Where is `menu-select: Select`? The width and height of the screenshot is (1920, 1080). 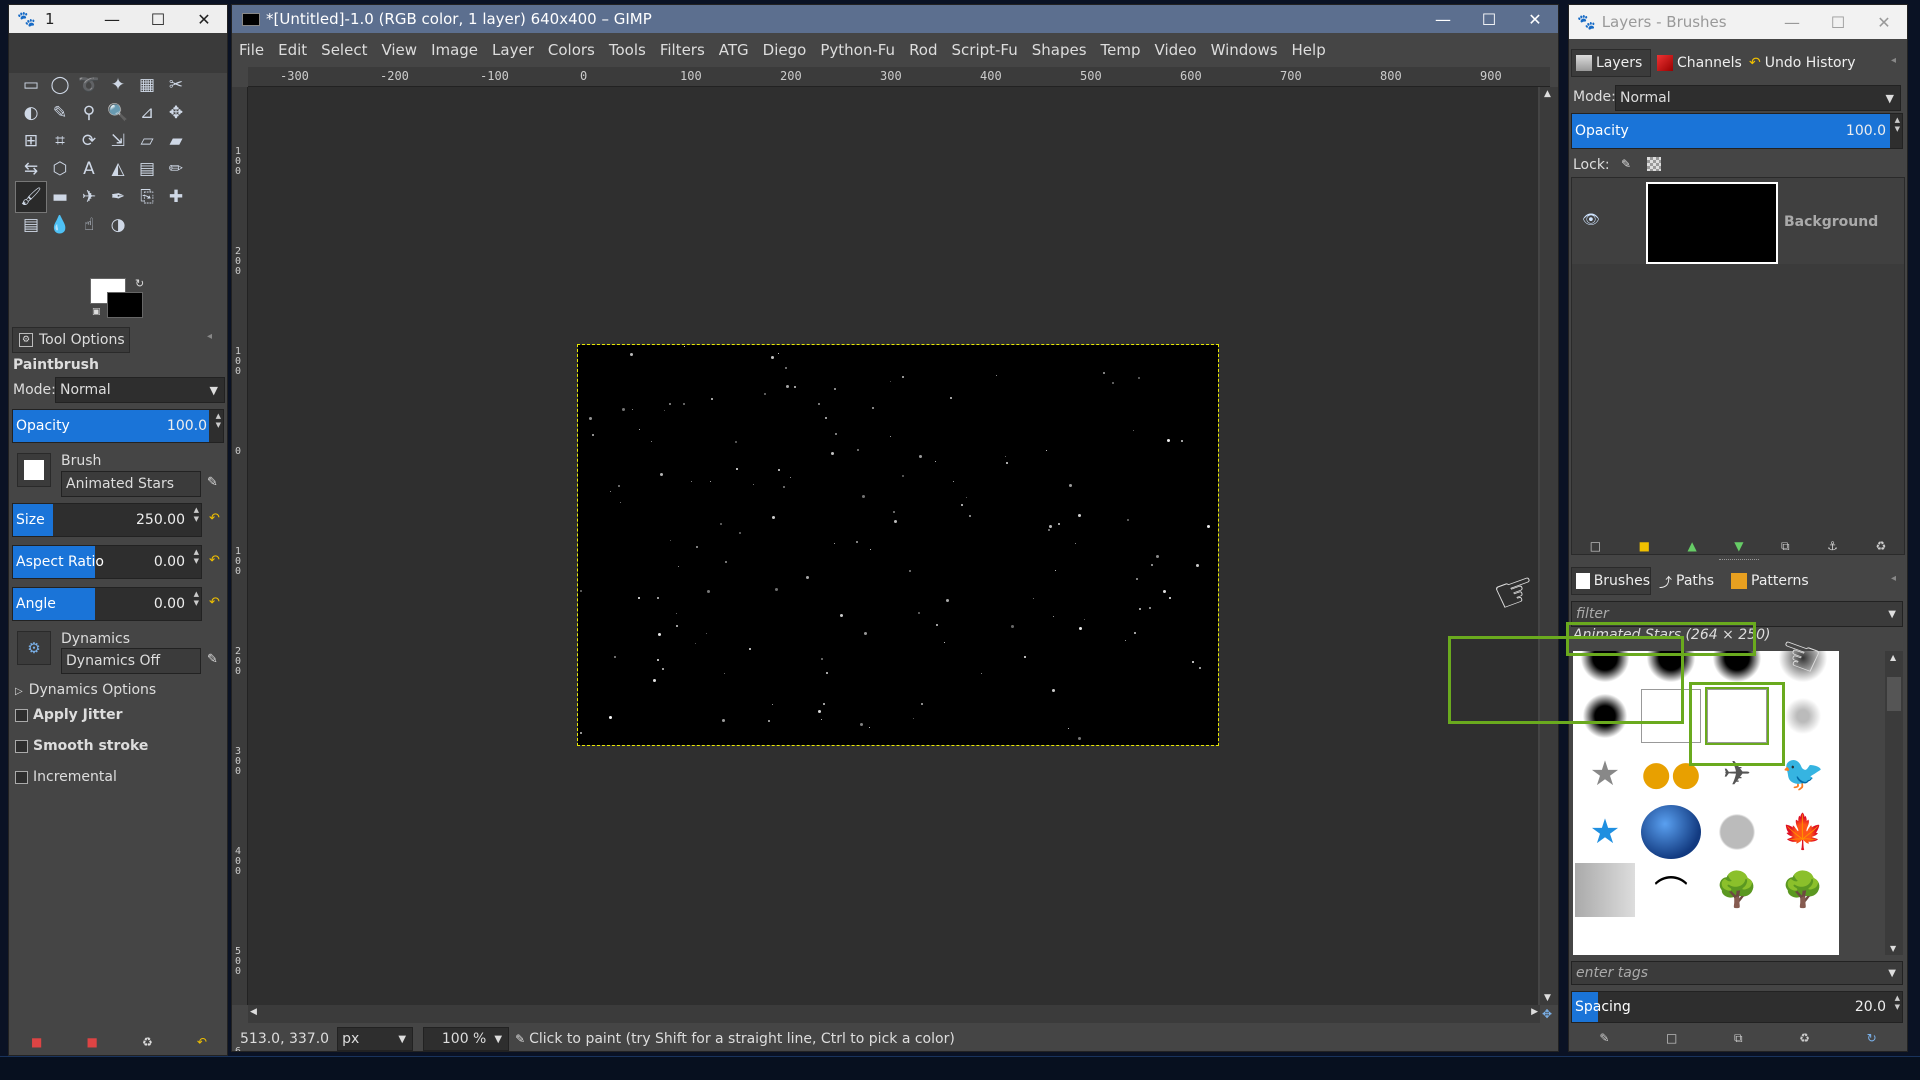 menu-select: Select is located at coordinates (344, 51).